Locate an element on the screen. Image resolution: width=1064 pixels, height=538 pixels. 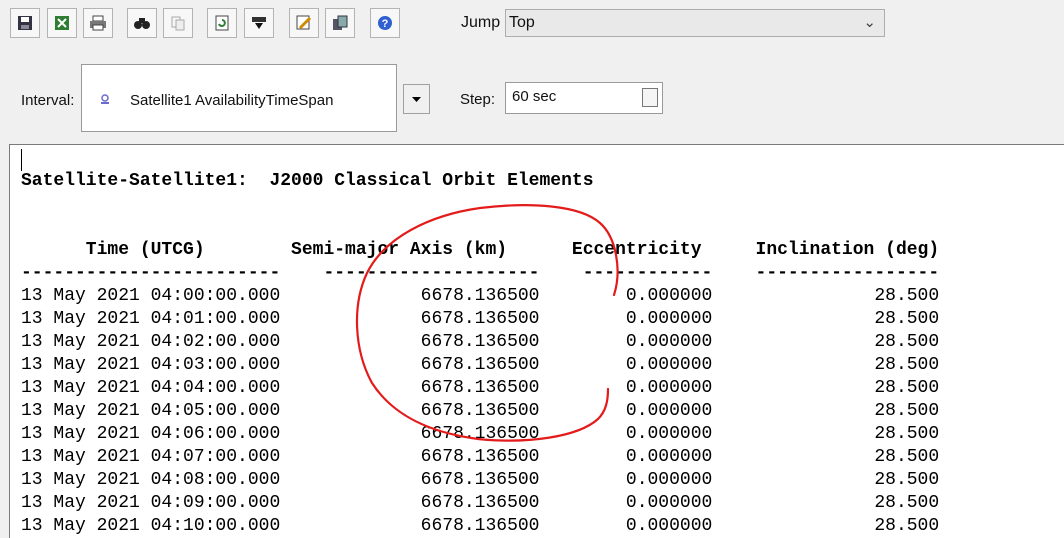
copy-button is located at coordinates (178, 23).